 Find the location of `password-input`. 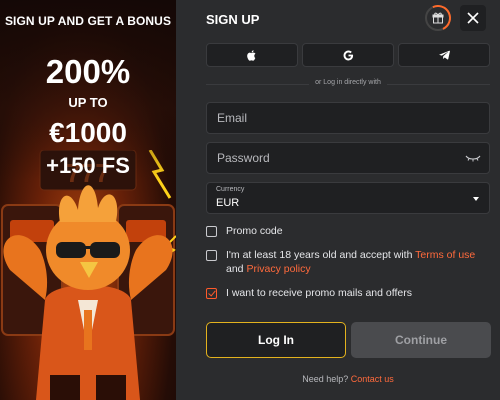

password-input is located at coordinates (348, 158).